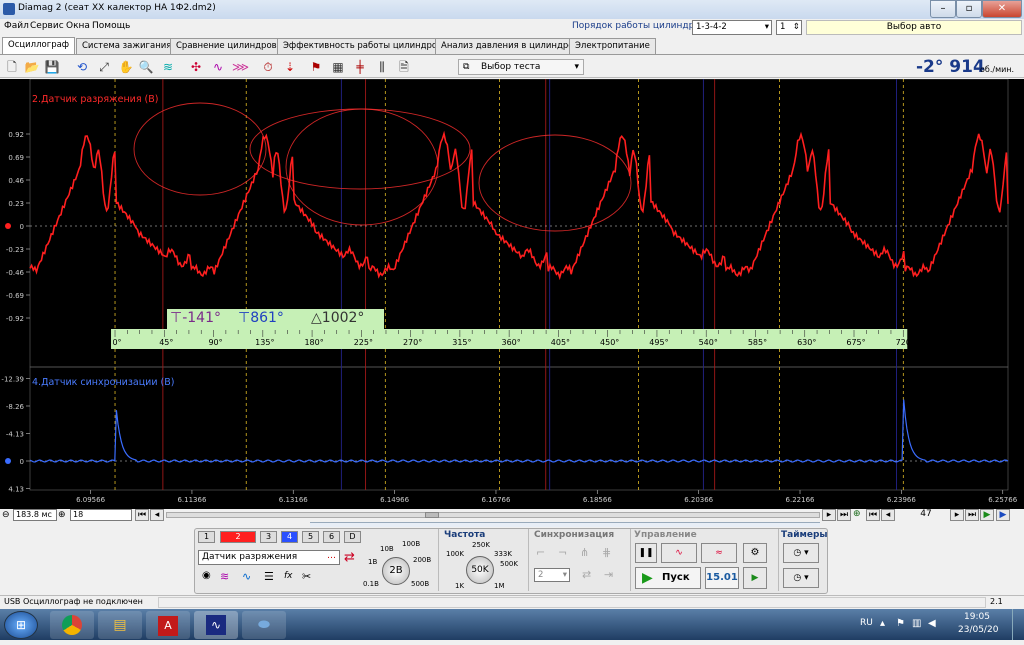 This screenshot has width=1024, height=645. What do you see at coordinates (493, 515) in the screenshot?
I see `time-scrollbar` at bounding box center [493, 515].